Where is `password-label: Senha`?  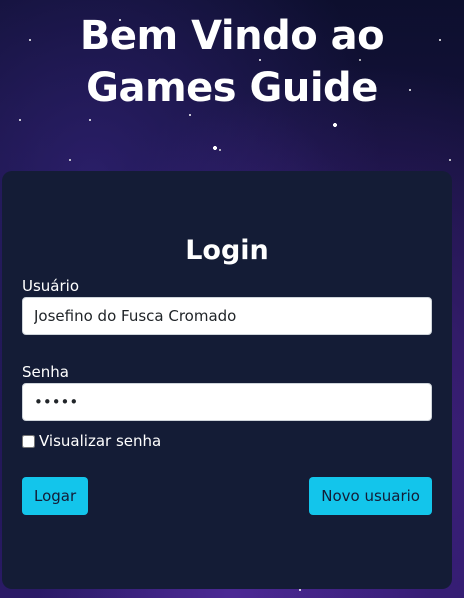 password-label: Senha is located at coordinates (45, 372).